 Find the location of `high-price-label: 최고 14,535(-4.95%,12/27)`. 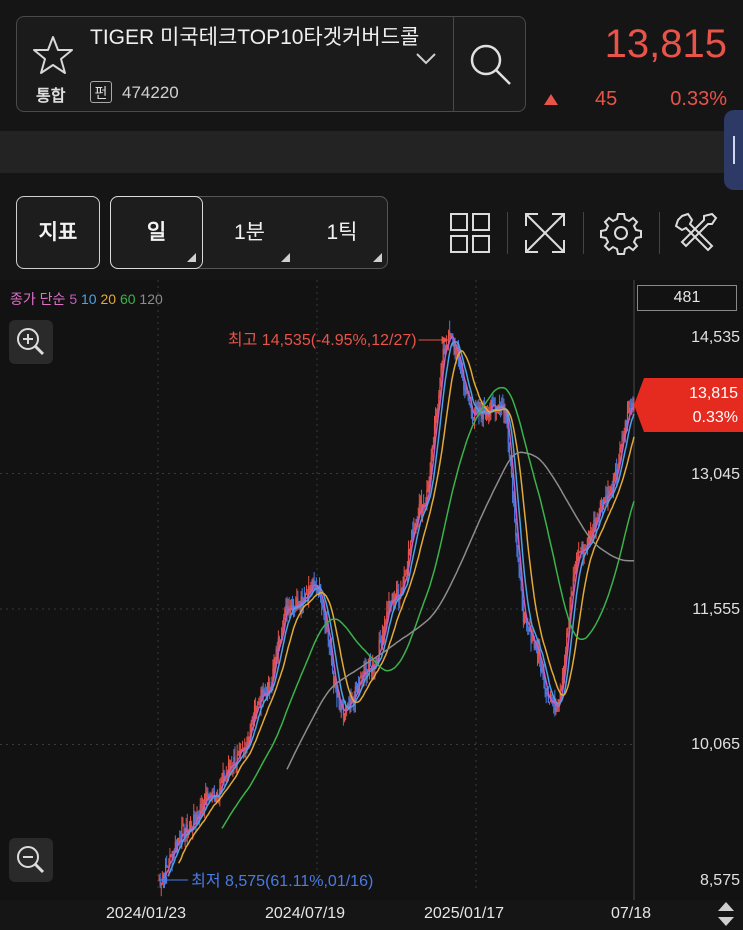

high-price-label: 최고 14,535(-4.95%,12/27) is located at coordinates (322, 340).